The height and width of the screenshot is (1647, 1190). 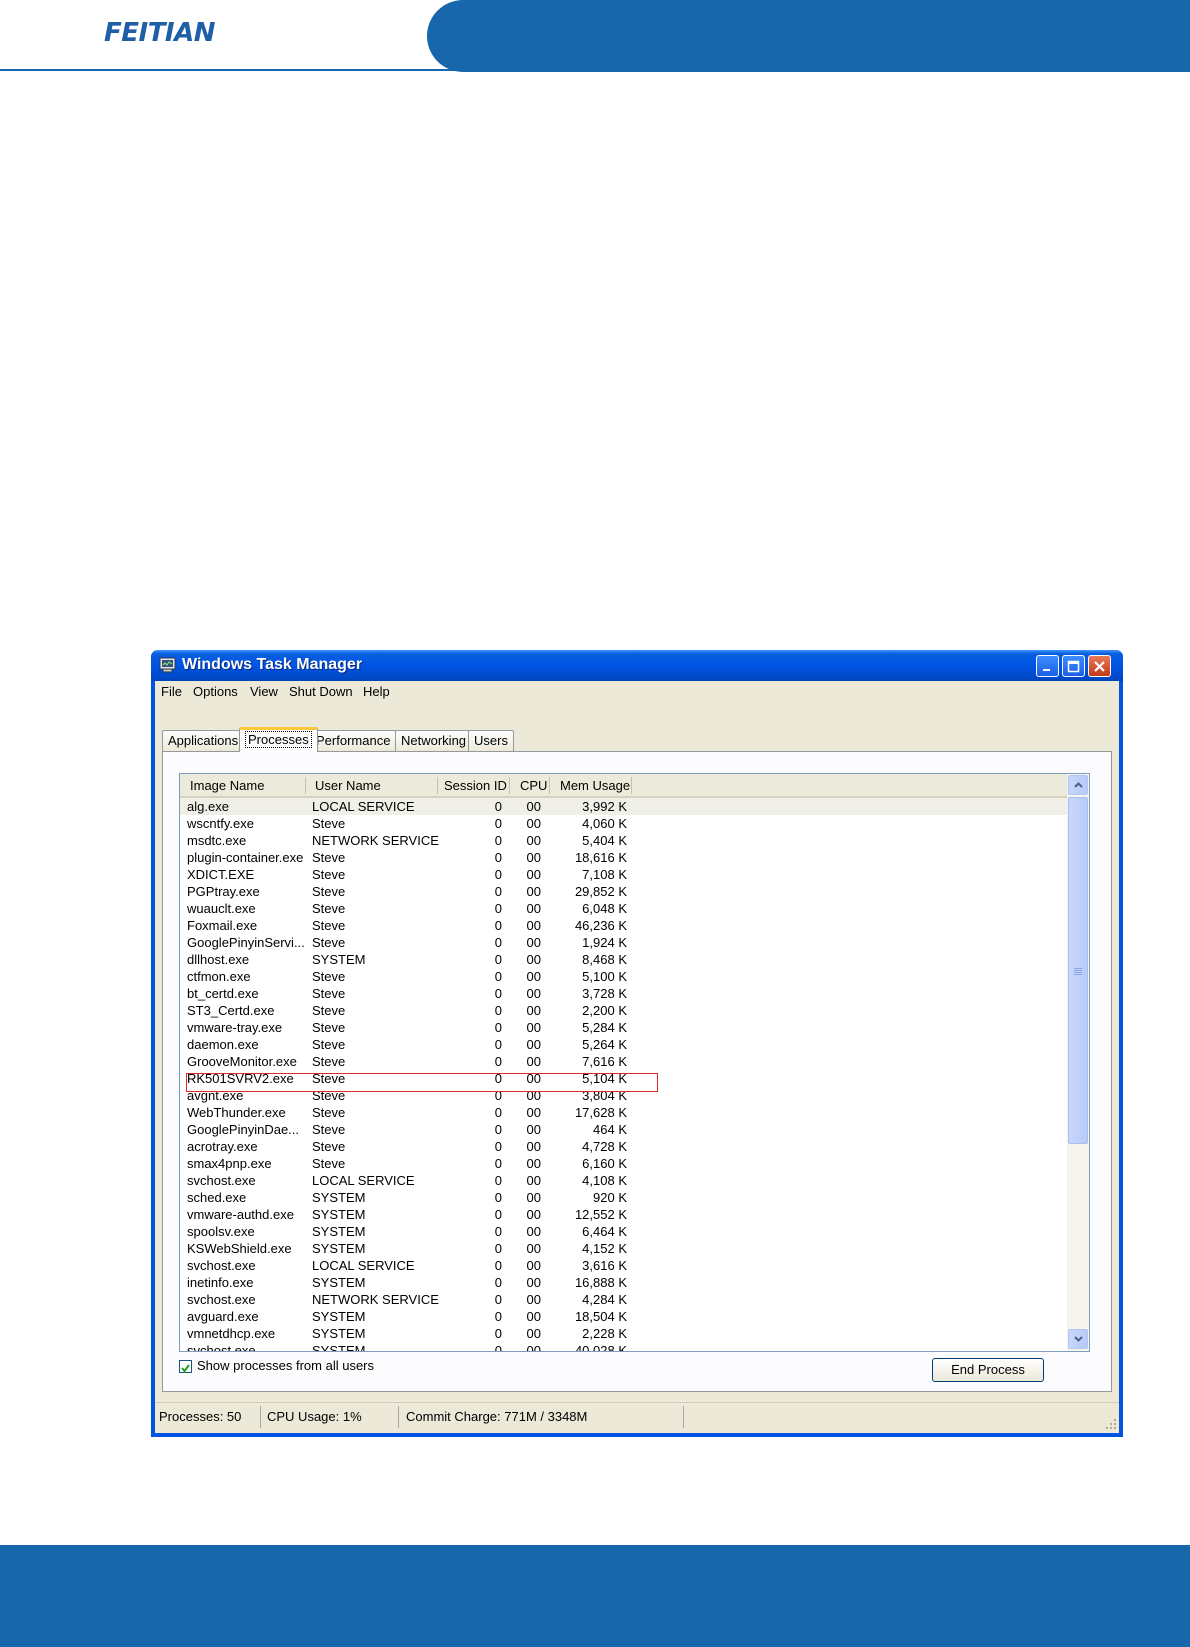 I want to click on table-row: sched.exe SYSTEM 0 00 920 K, so click(x=623, y=1197).